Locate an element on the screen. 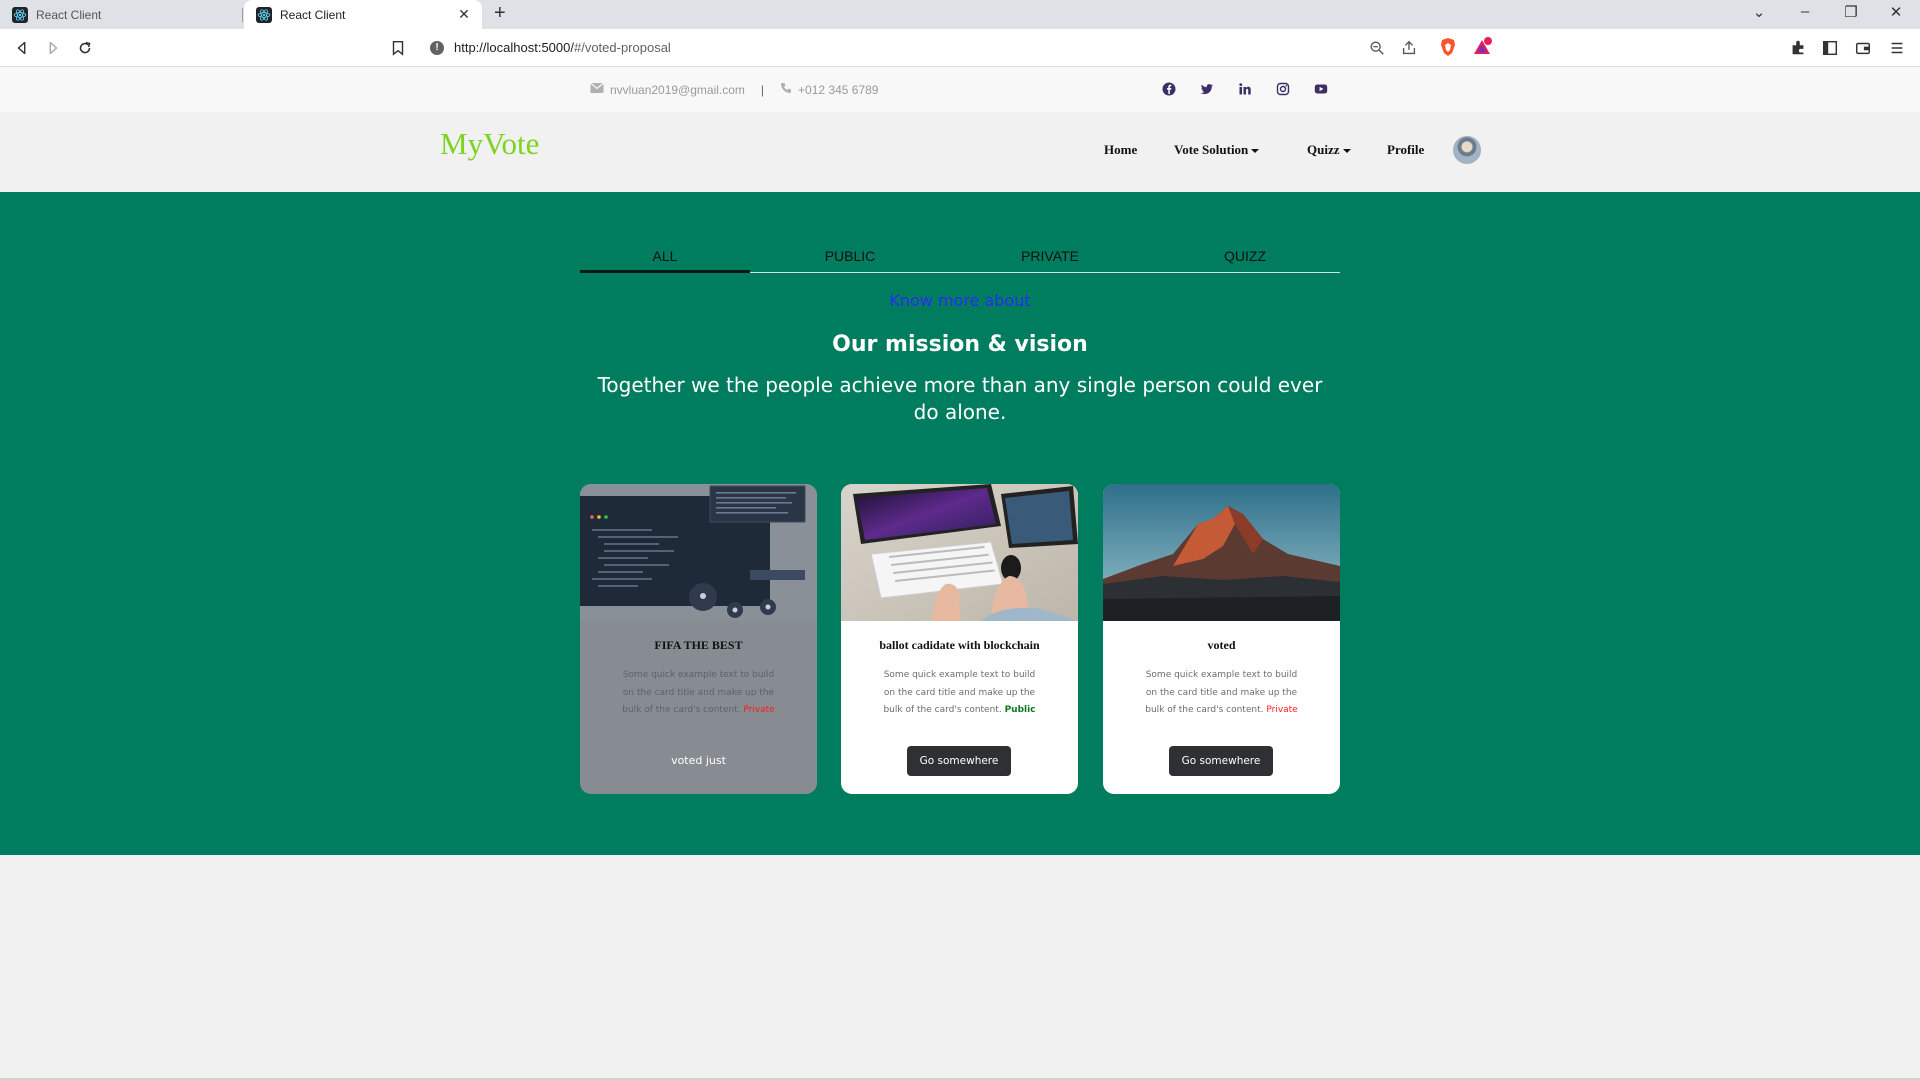  tab-all: ALL is located at coordinates (665, 260).